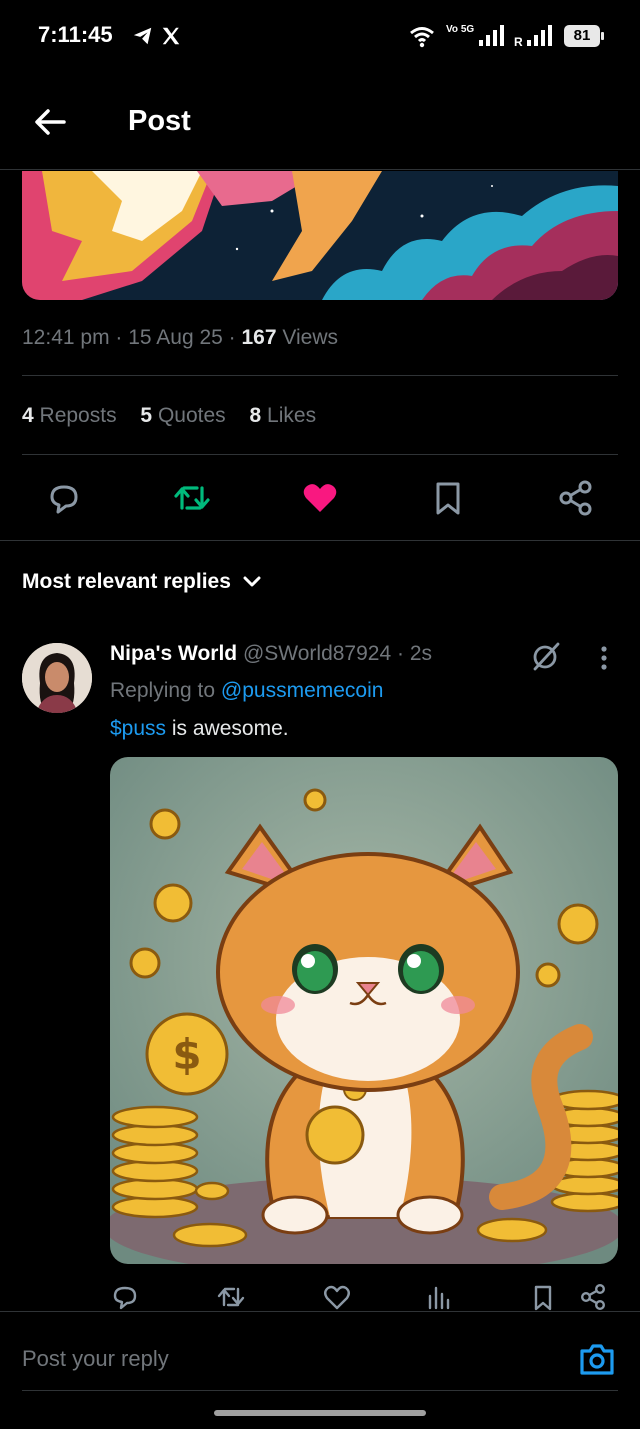  I want to click on reposts-stat: 4 Reposts, so click(69, 415).